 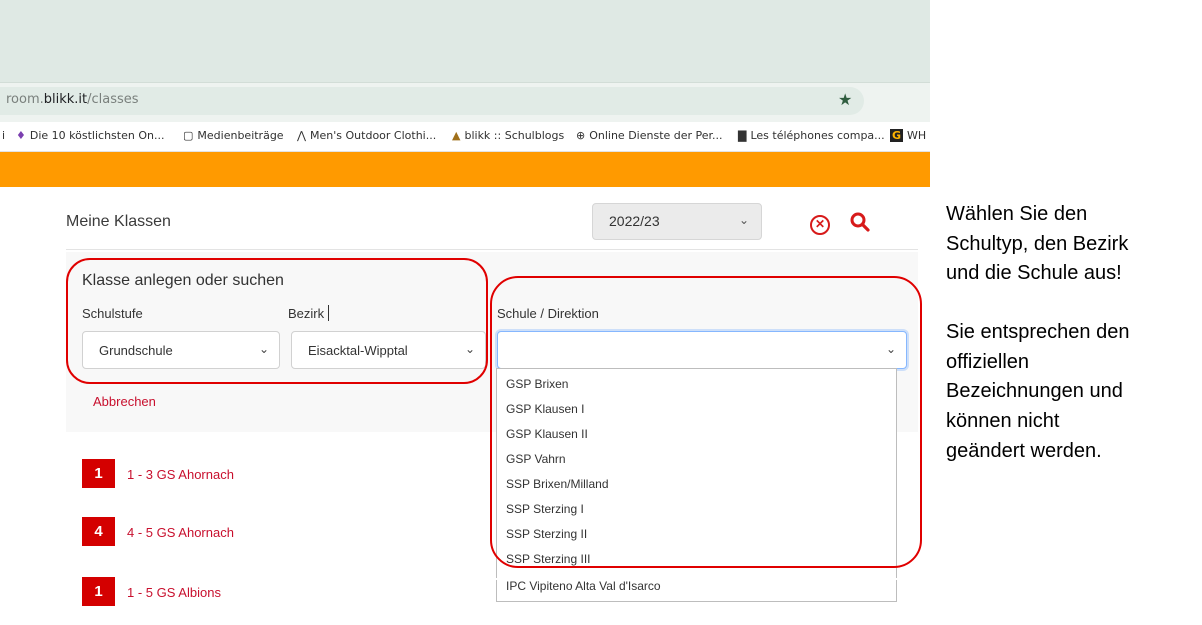 I want to click on search-icon, so click(x=860, y=224).